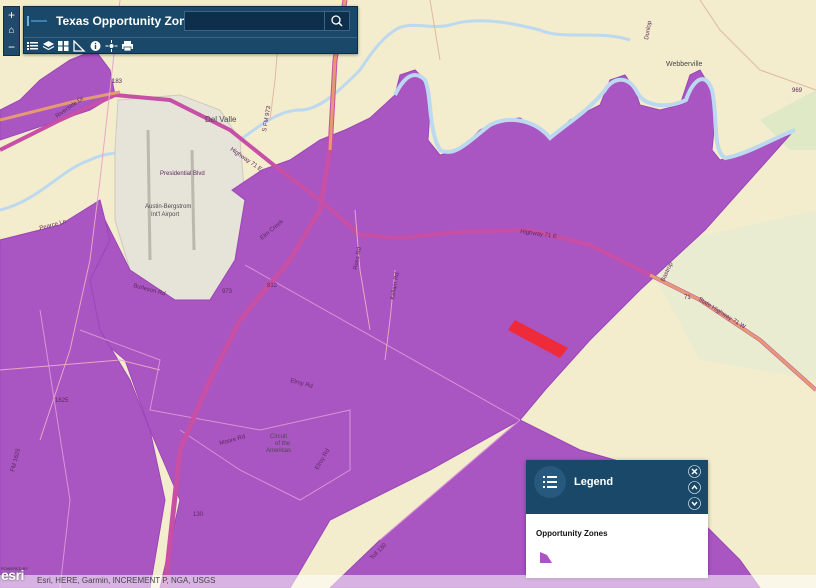 This screenshot has width=816, height=588. I want to click on search-icon, so click(337, 21).